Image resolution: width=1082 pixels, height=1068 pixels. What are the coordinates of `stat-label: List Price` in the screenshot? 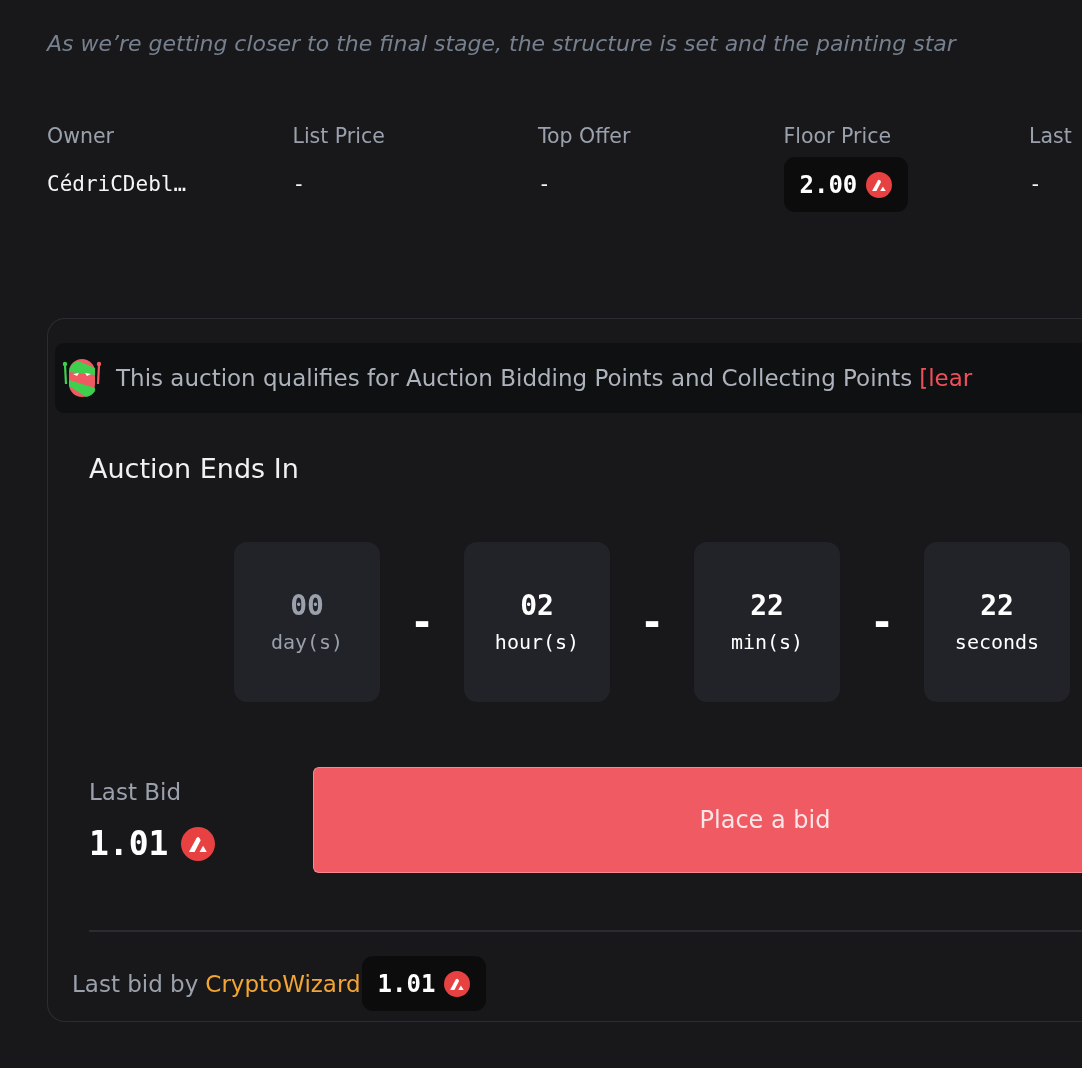 It's located at (338, 136).